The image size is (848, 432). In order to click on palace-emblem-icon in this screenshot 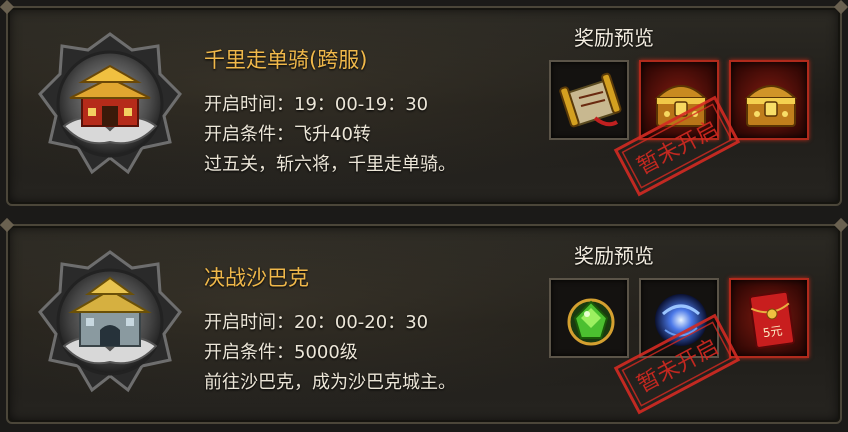, I will do `click(110, 103)`.